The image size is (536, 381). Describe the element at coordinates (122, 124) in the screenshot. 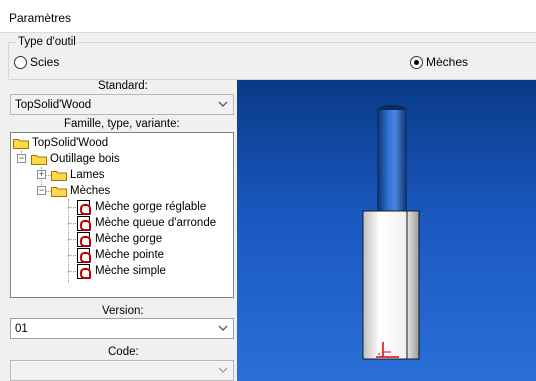

I see `family-label: Famille, type, variante:` at that location.